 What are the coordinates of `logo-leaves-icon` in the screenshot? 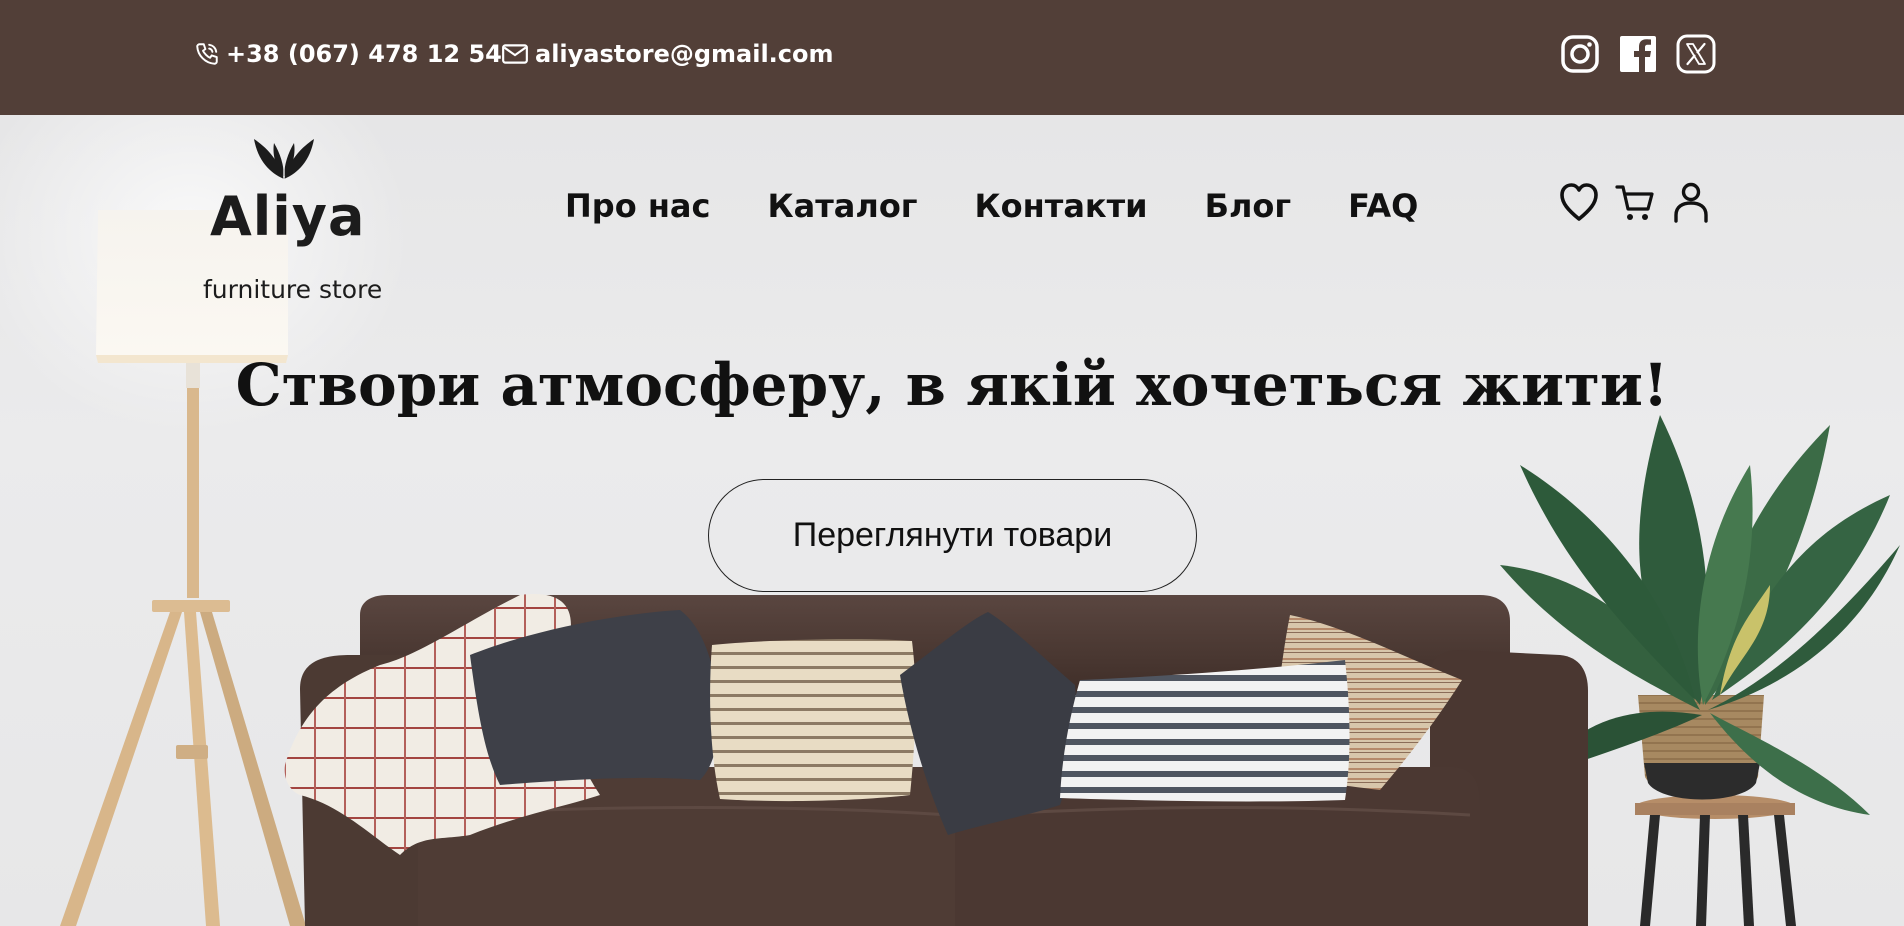 It's located at (284, 159).